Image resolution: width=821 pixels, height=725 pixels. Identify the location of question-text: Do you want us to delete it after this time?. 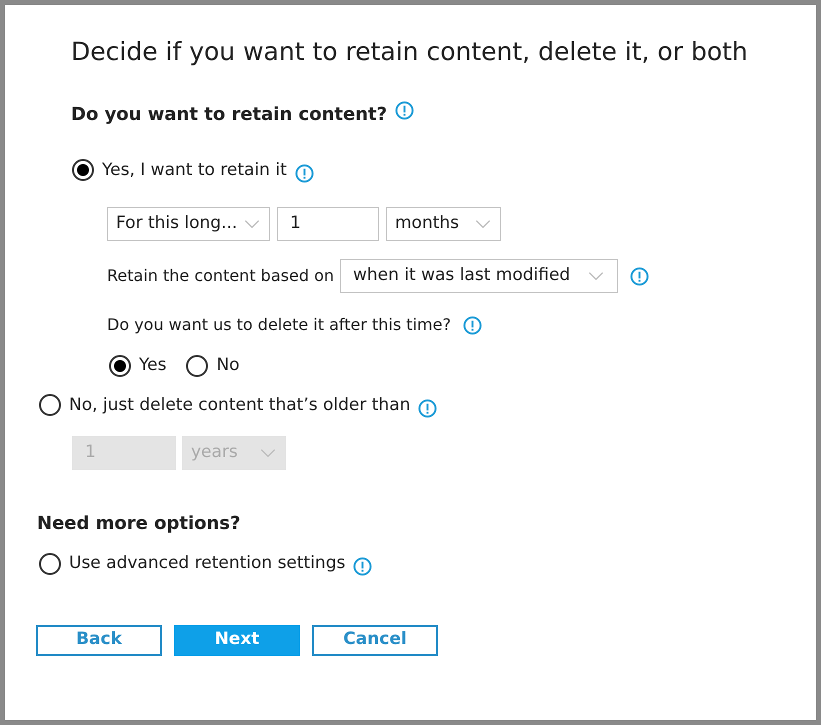
(279, 325).